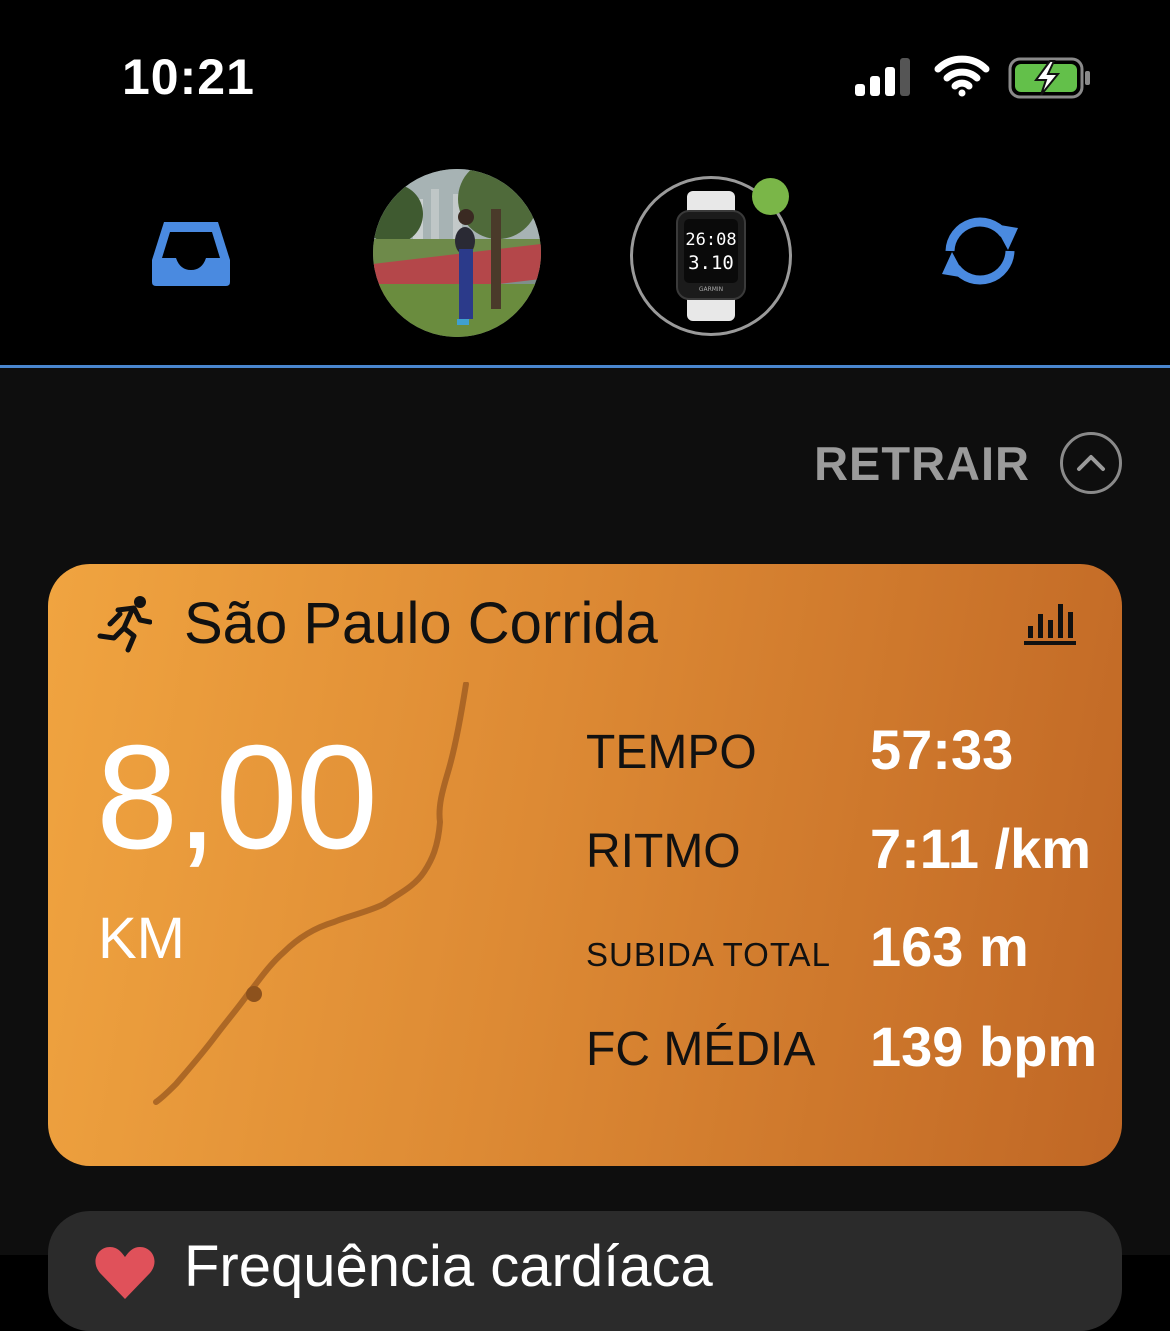  I want to click on status-time: 10:21, so click(188, 77).